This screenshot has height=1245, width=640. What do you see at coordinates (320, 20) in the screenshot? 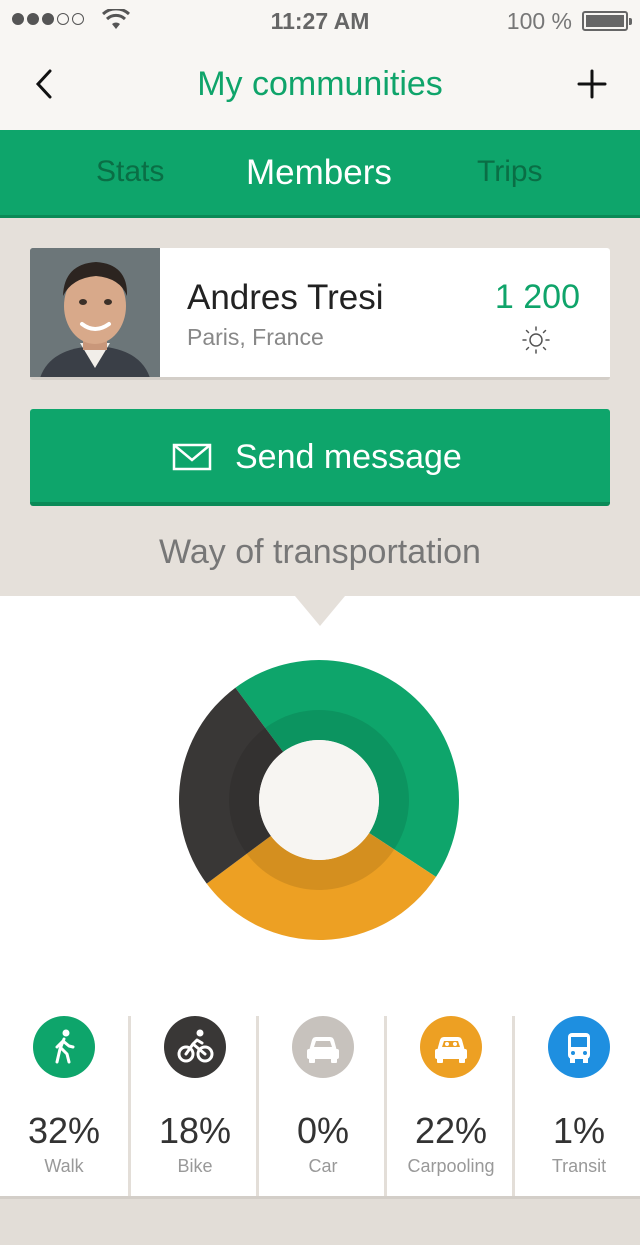
I see `status-bar: 11:27 AM 100 %` at bounding box center [320, 20].